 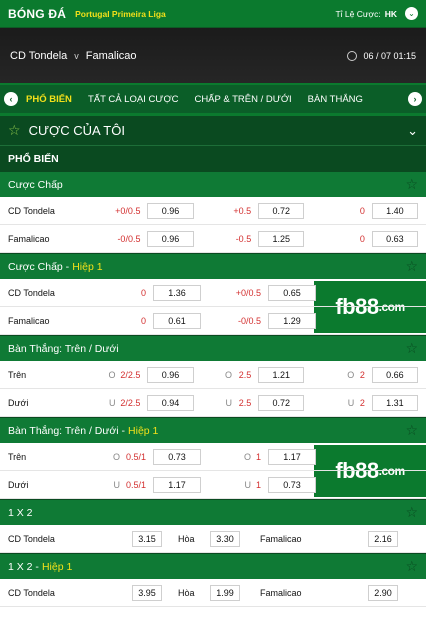 I want to click on odds-button: 3.95, so click(x=147, y=592).